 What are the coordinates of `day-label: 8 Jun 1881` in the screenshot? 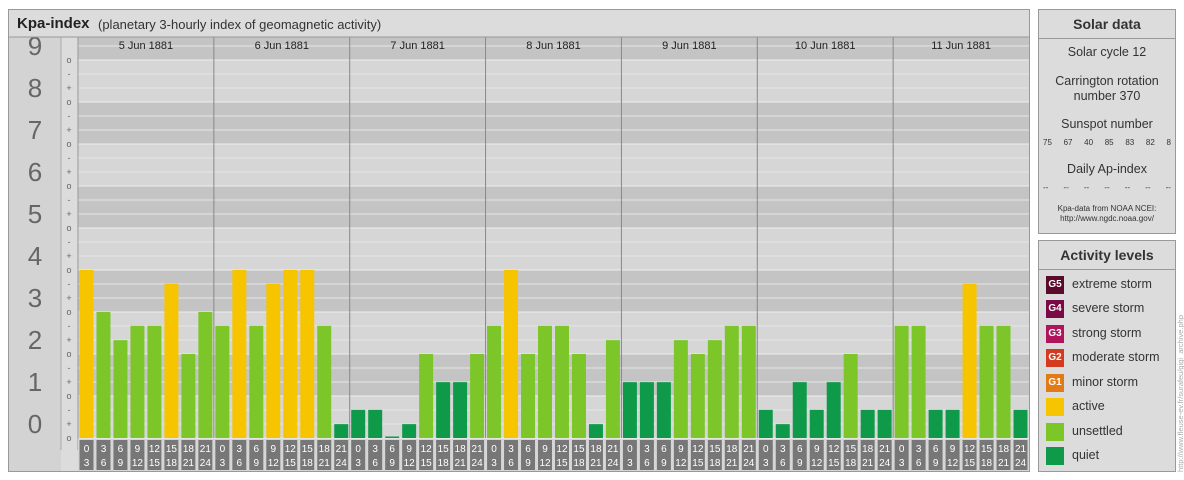 It's located at (553, 46).